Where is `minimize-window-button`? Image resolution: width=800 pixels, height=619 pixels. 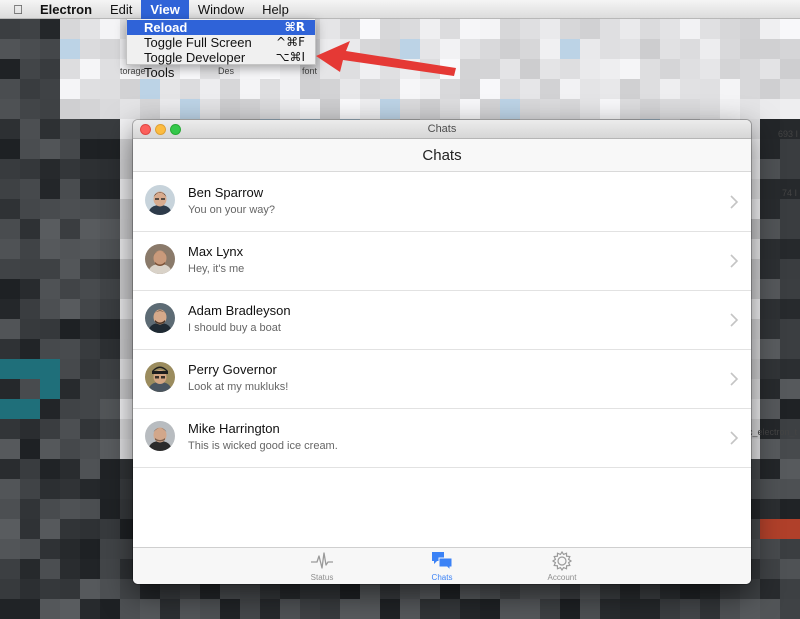
minimize-window-button is located at coordinates (160, 129).